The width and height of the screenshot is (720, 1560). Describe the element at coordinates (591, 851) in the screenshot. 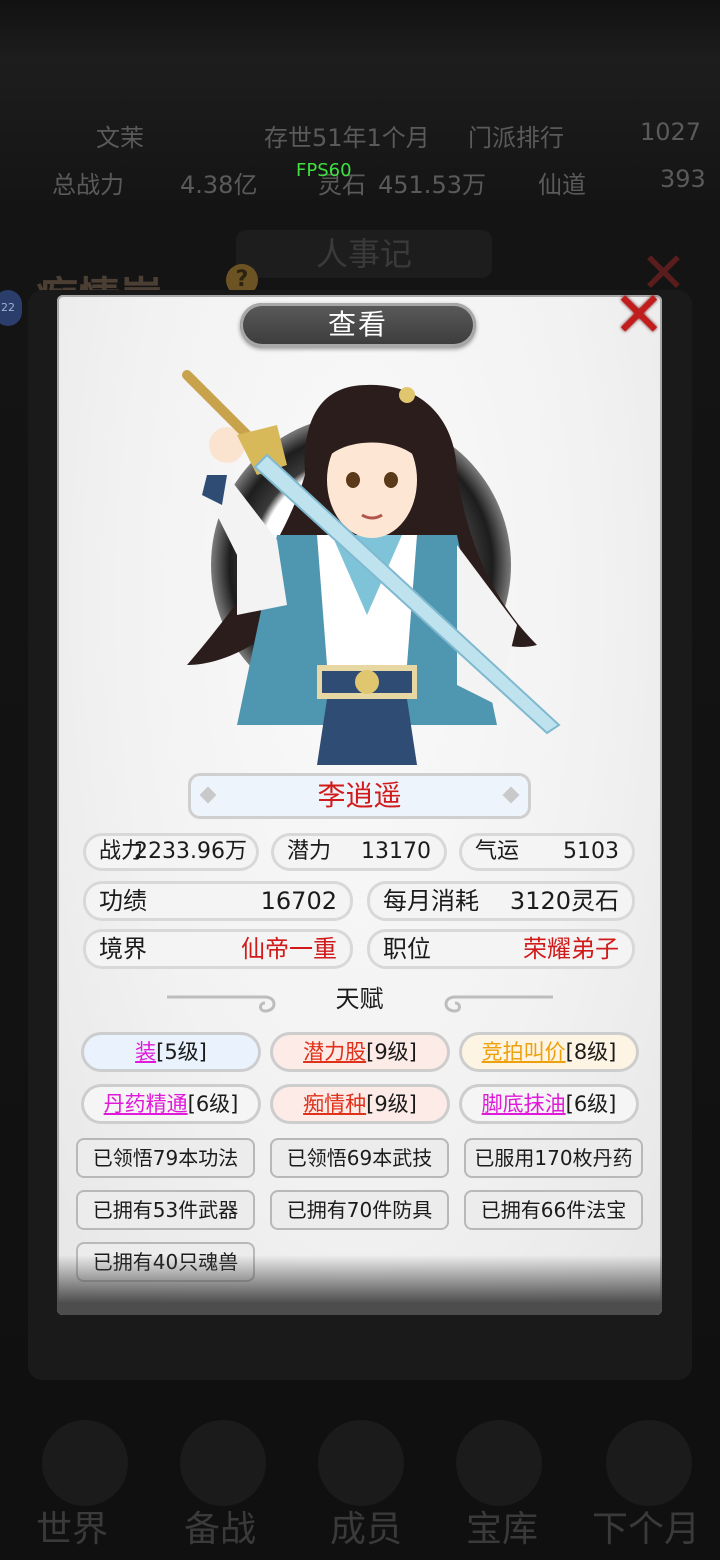

I see `luck-value: 5103` at that location.